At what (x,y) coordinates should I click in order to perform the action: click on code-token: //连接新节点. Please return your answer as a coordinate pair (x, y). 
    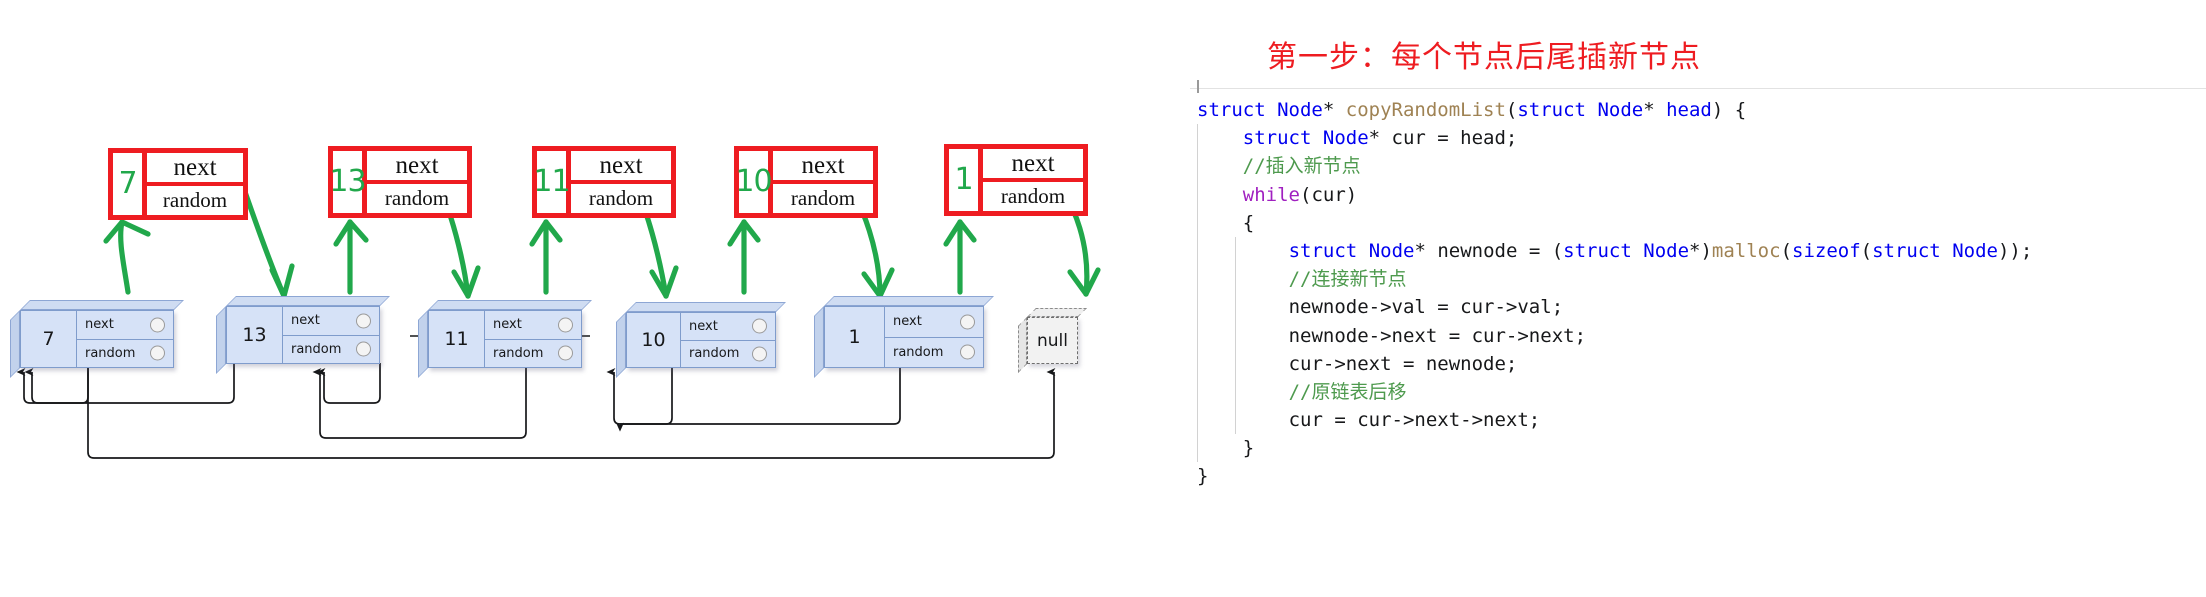
    Looking at the image, I should click on (1347, 279).